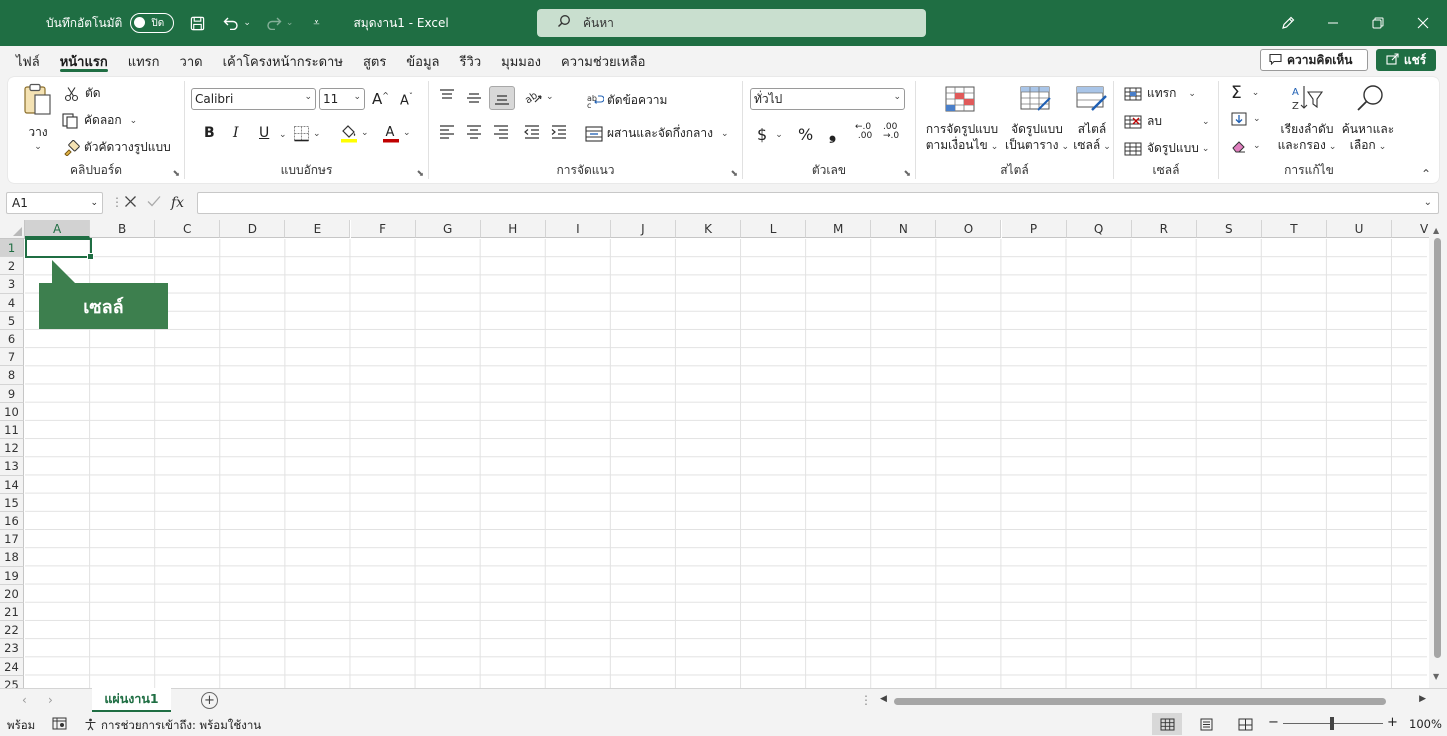 Image resolution: width=1447 pixels, height=736 pixels. What do you see at coordinates (191, 61) in the screenshot?
I see `tab-draw: วาด` at bounding box center [191, 61].